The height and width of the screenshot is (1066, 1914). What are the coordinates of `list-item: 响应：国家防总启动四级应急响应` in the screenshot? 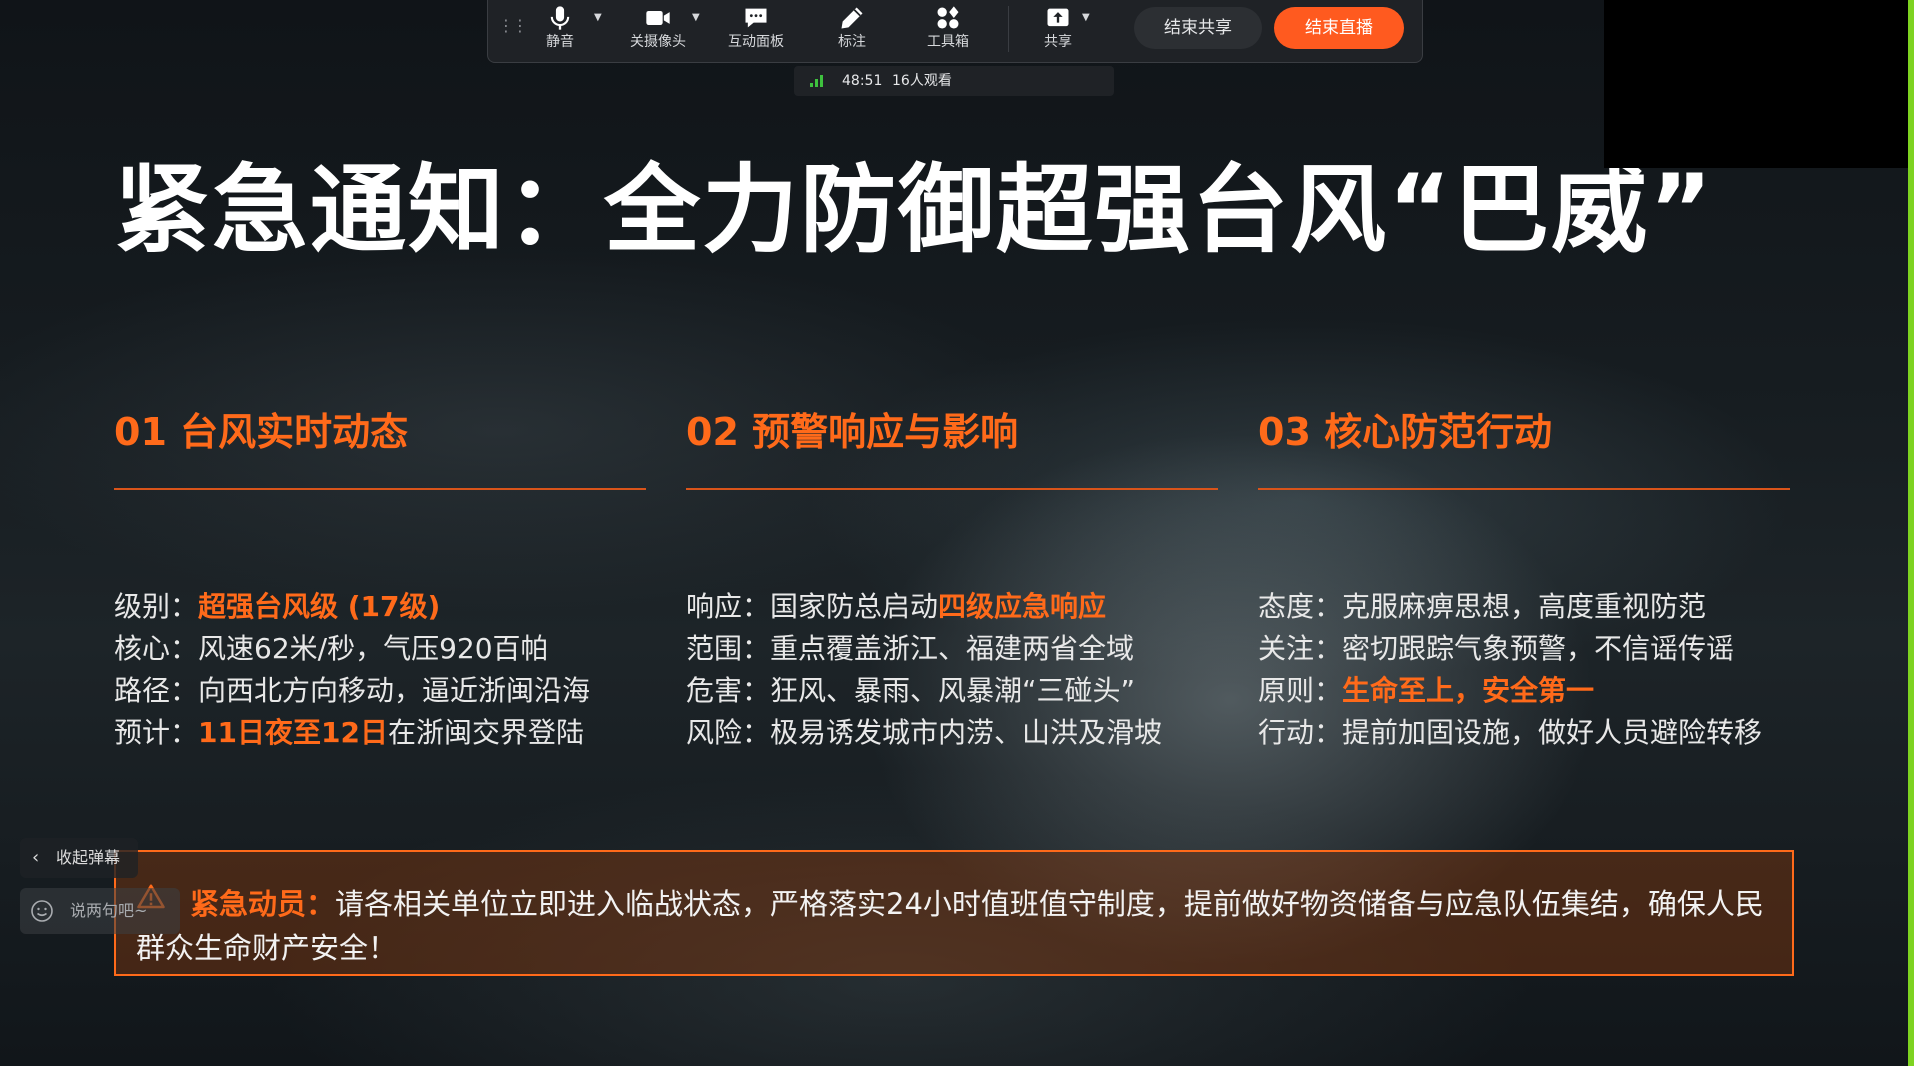 It's located at (896, 606).